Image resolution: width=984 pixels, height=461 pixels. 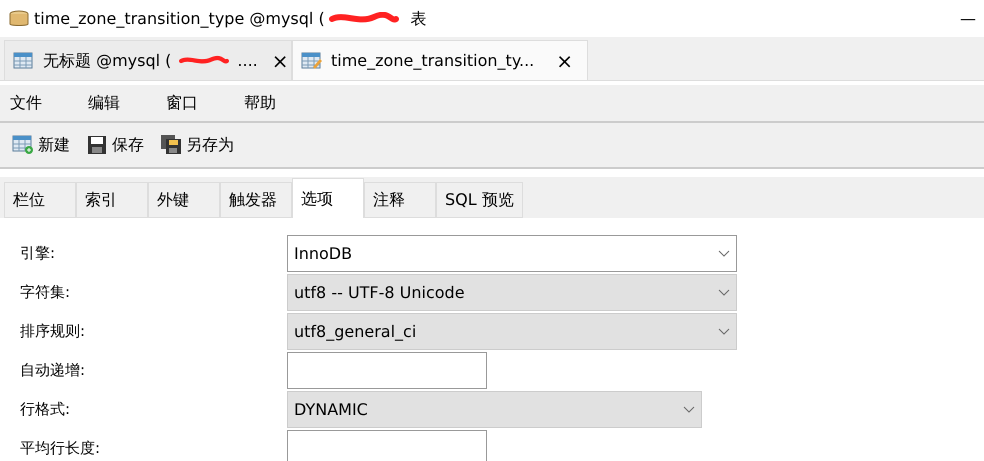 What do you see at coordinates (107, 61) in the screenshot?
I see `tab-label: 无标题 @mysql (` at bounding box center [107, 61].